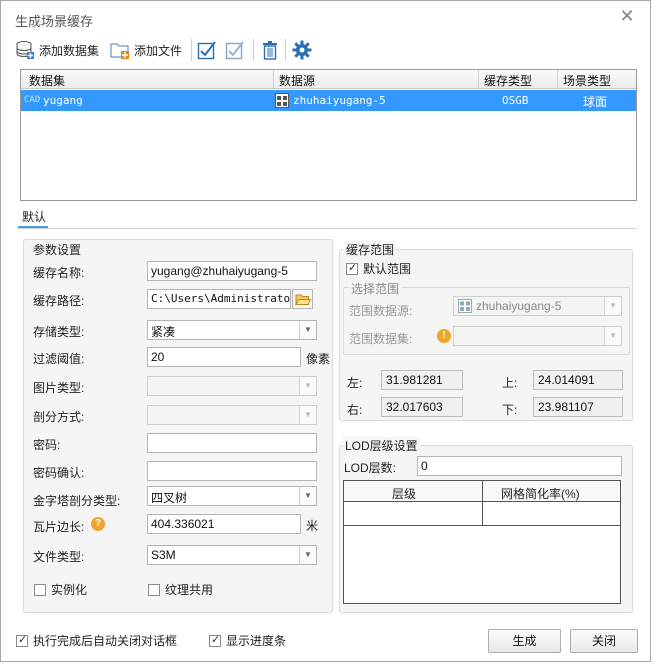  Describe the element at coordinates (256, 641) in the screenshot. I see `show-progress-label: 显示进度条` at that location.